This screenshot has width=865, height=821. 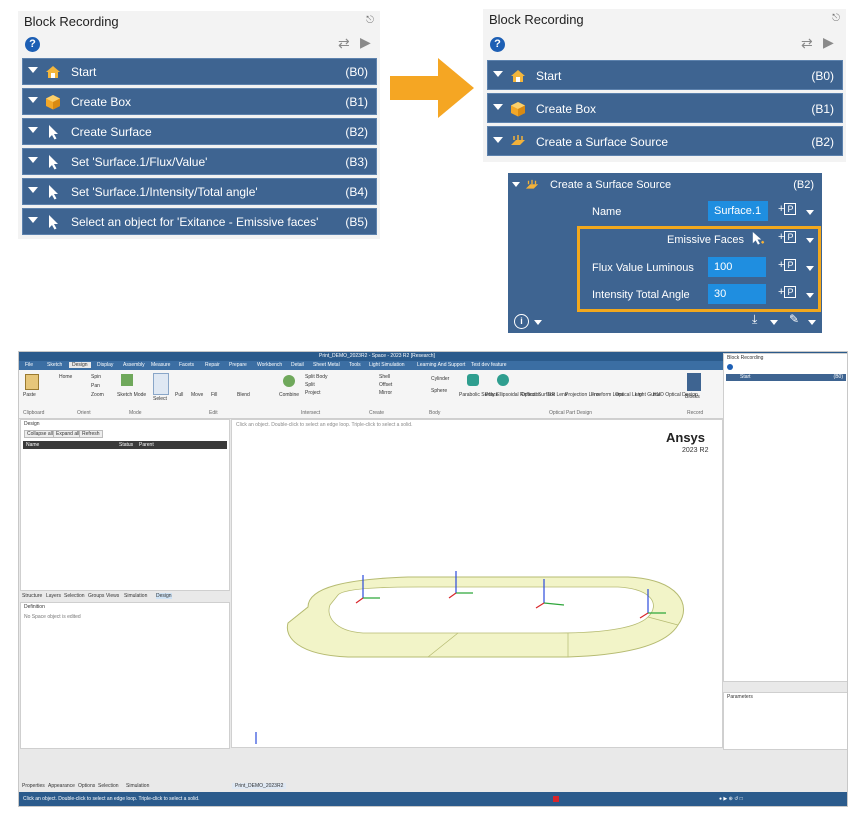 What do you see at coordinates (812, 322) in the screenshot?
I see `edit-dropdown-icon` at bounding box center [812, 322].